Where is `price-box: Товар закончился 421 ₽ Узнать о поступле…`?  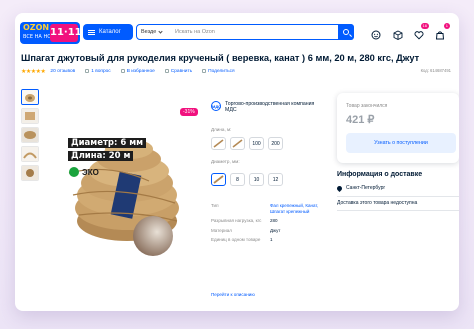 price-box: Товар закончился 421 ₽ Узнать о поступле… is located at coordinates (398, 128).